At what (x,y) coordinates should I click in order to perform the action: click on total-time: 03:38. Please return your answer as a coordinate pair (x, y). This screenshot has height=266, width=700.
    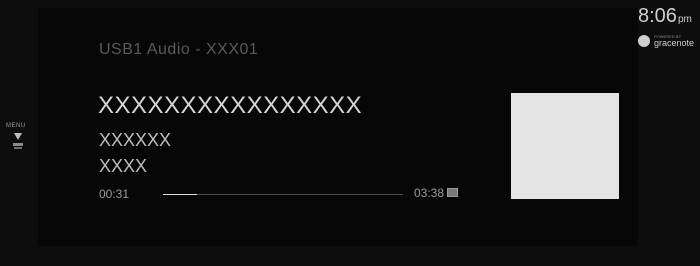
    Looking at the image, I should click on (429, 193).